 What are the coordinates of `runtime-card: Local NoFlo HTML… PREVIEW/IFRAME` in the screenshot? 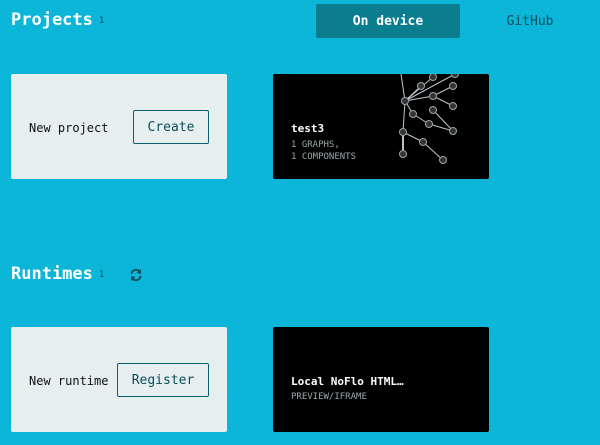 It's located at (381, 379).